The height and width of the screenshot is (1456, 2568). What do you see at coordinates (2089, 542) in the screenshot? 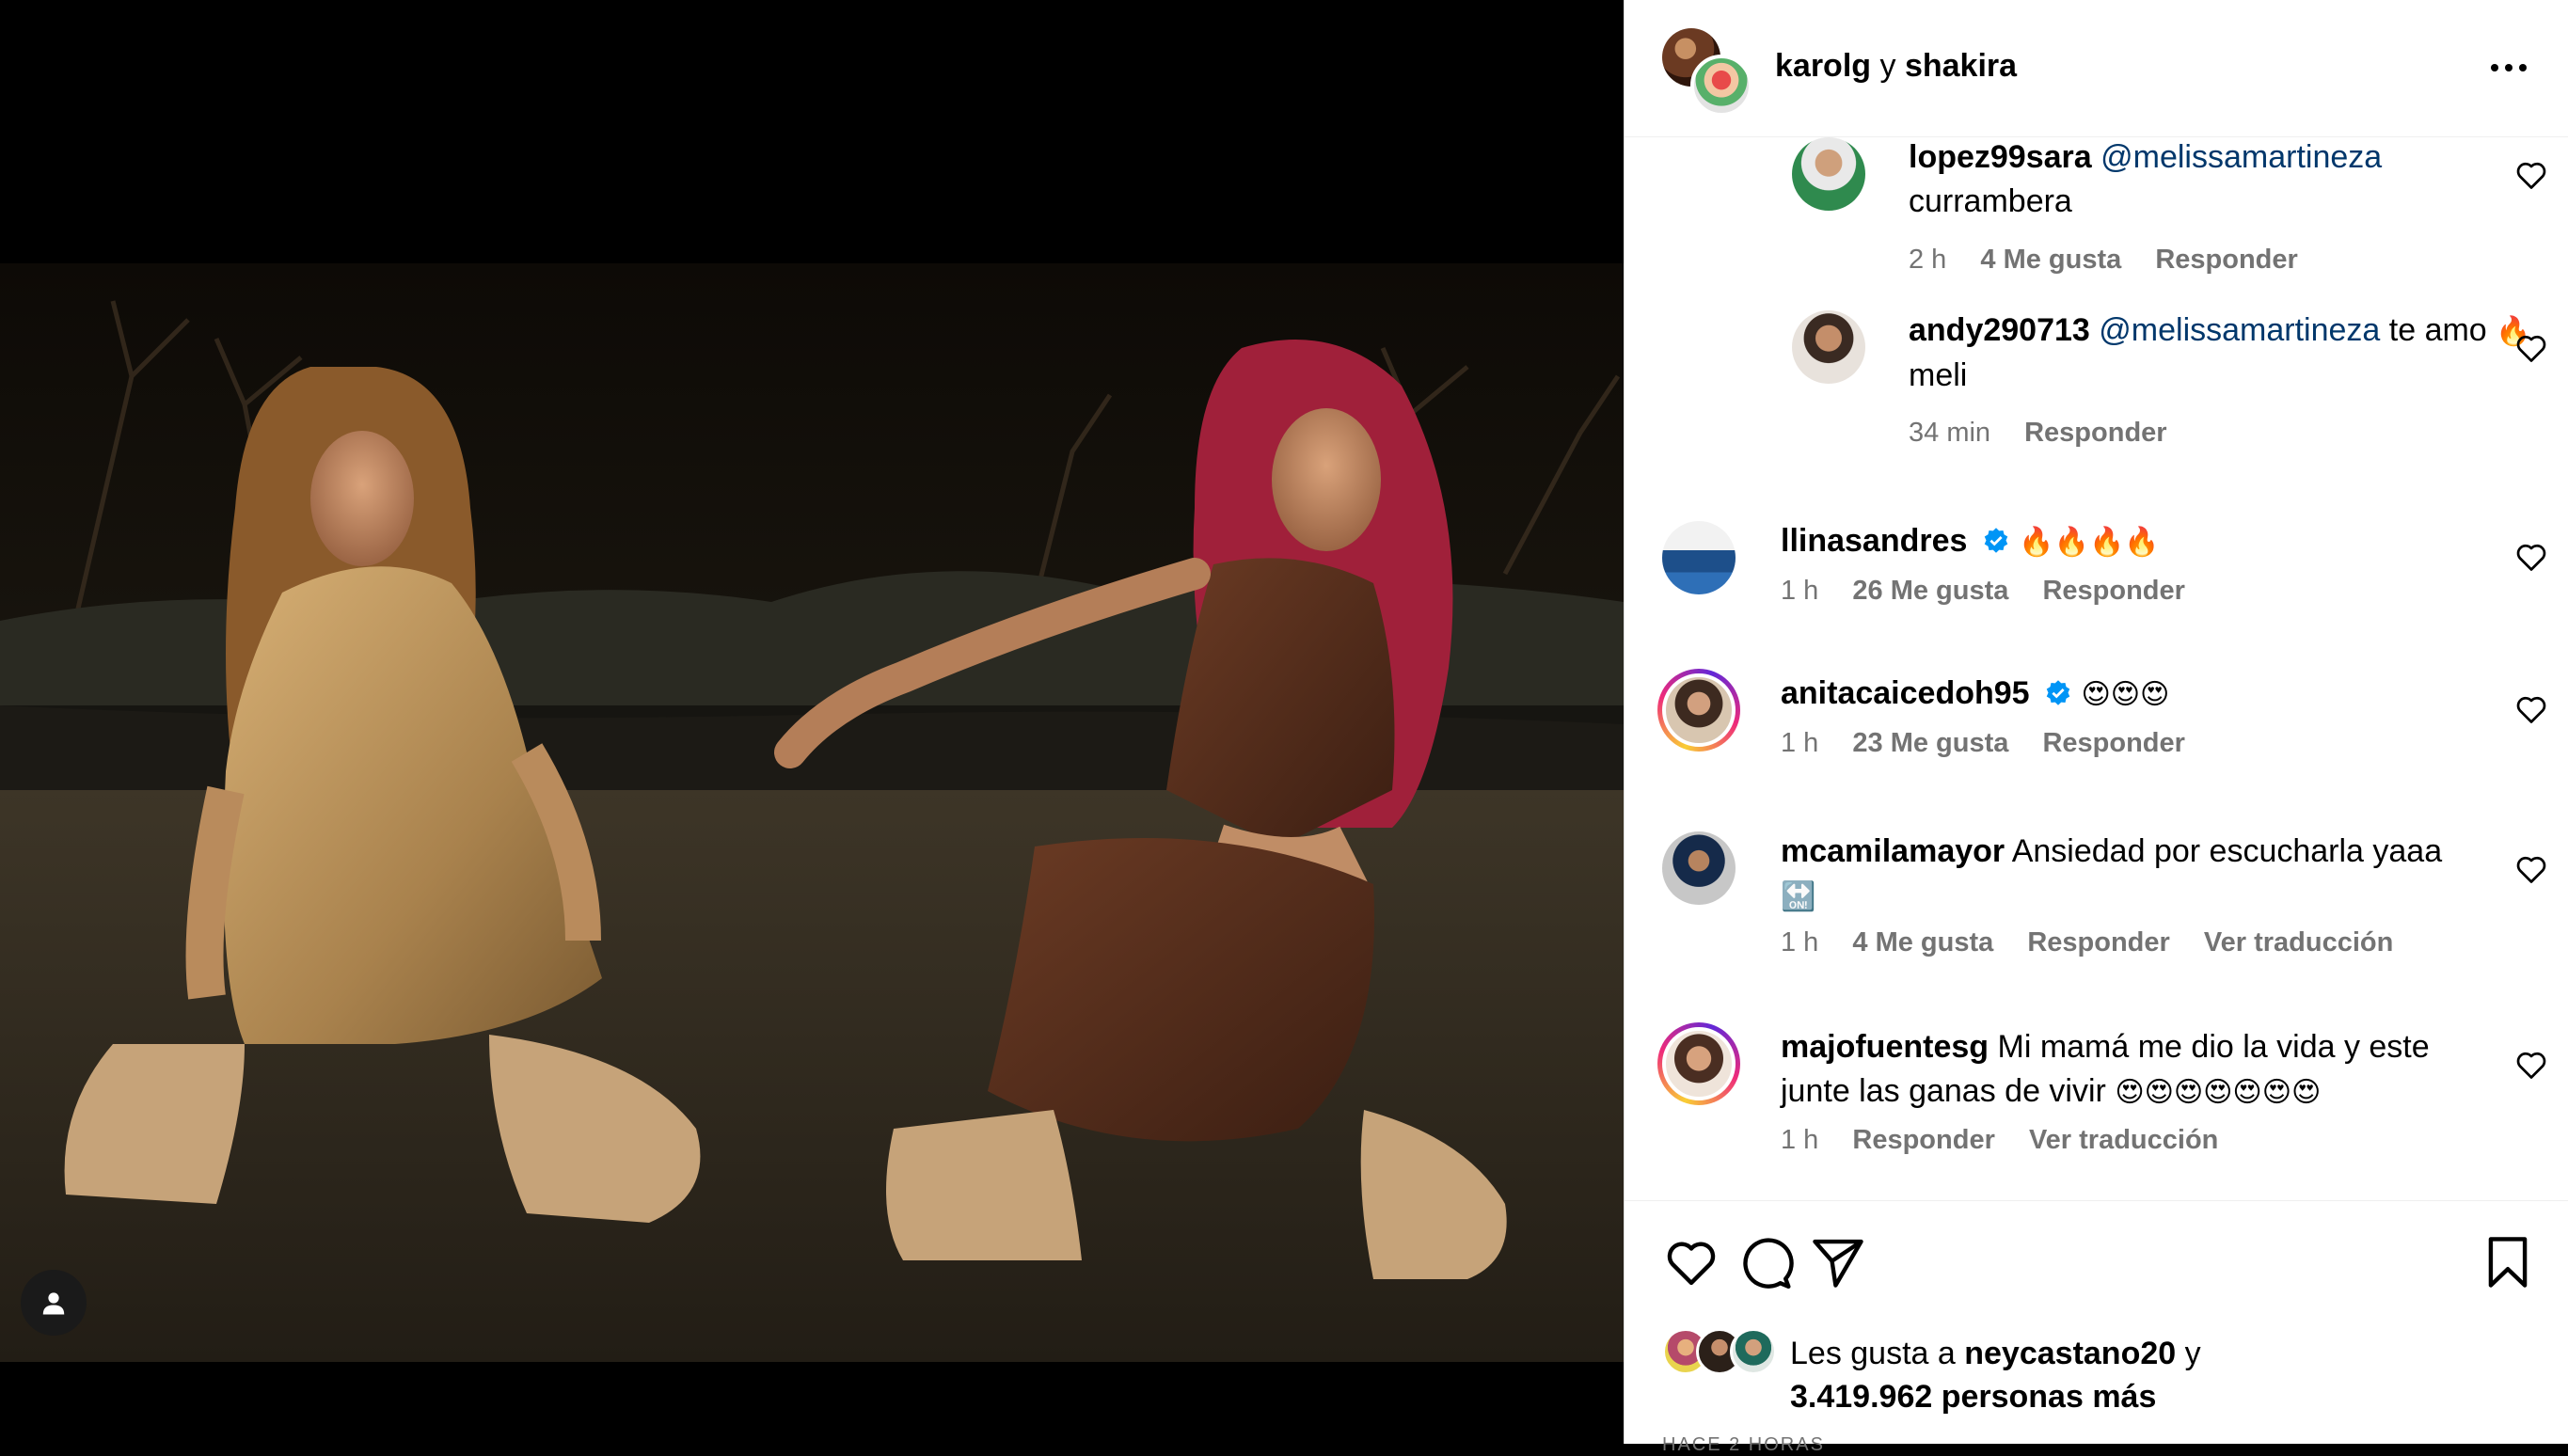
I see `comment-emoji: 🔥🔥🔥🔥` at bounding box center [2089, 542].